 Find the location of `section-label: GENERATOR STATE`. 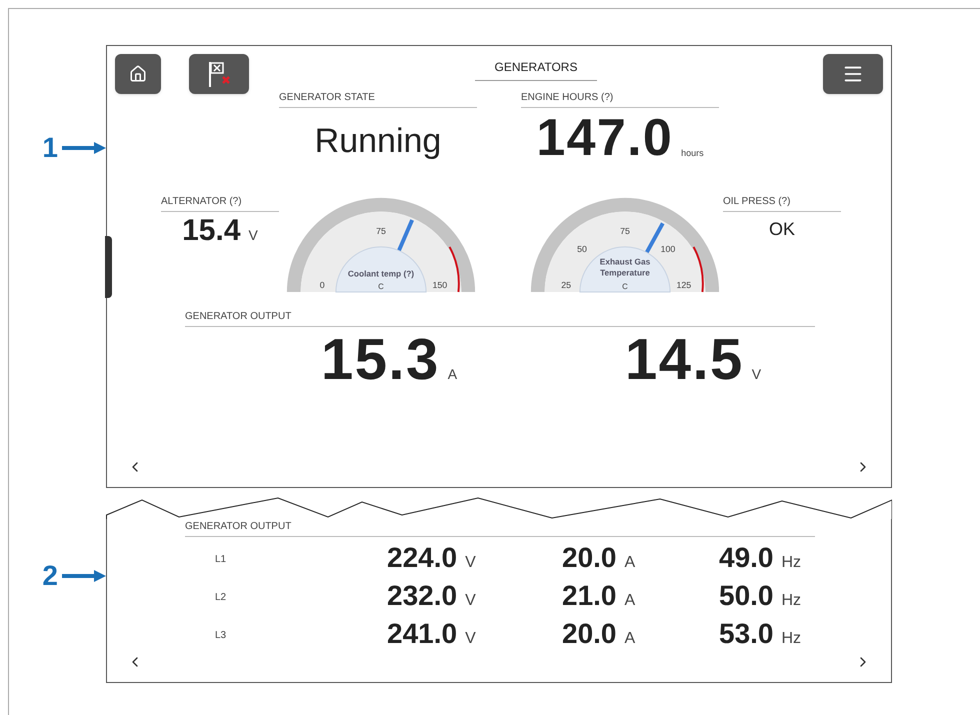

section-label: GENERATOR STATE is located at coordinates (378, 99).